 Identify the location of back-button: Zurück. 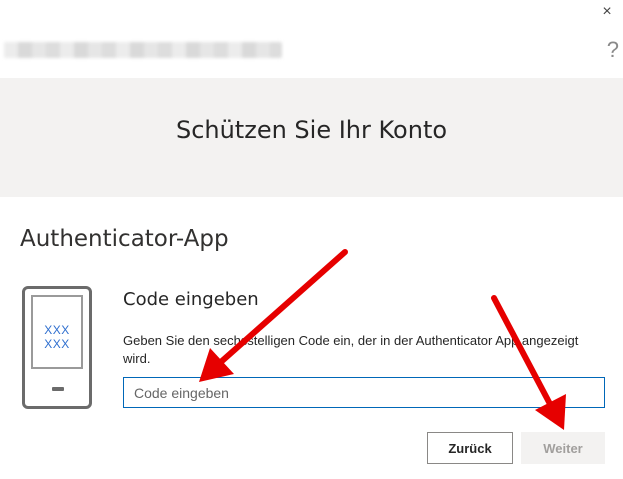
(470, 448).